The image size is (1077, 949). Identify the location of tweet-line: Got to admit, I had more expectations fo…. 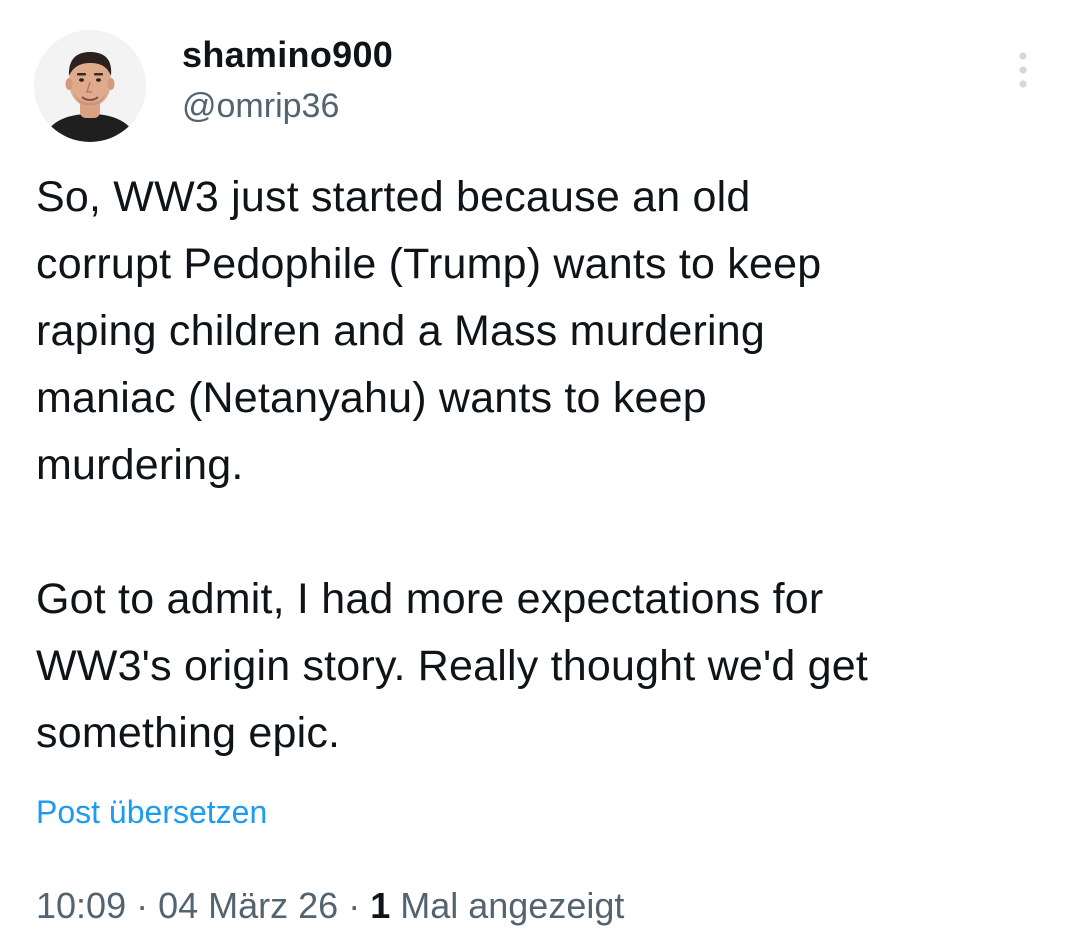
(430, 599).